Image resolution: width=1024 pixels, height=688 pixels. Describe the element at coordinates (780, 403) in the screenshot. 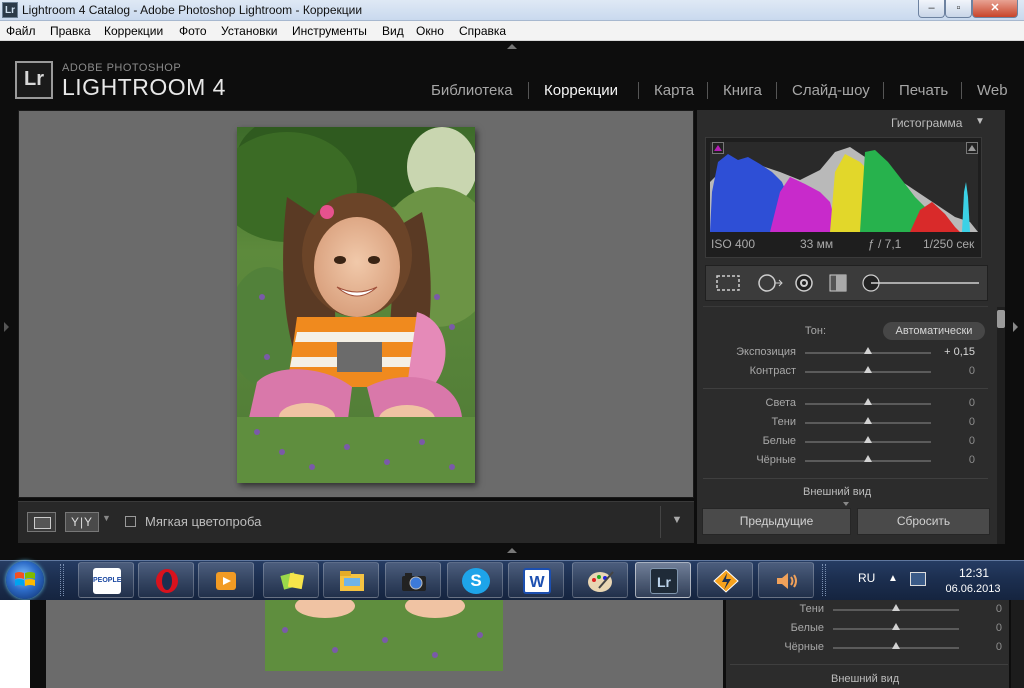

I see `slider-label: Света` at that location.